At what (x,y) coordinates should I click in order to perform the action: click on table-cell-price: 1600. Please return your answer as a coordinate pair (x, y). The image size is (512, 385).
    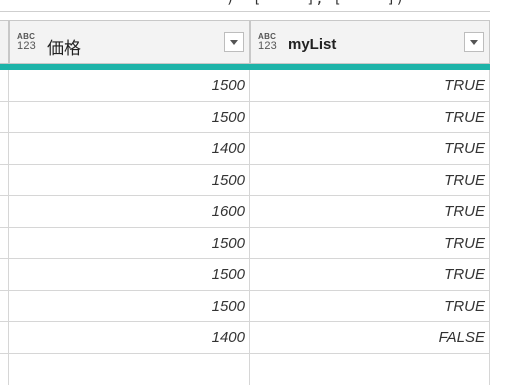
    Looking at the image, I should click on (129, 211).